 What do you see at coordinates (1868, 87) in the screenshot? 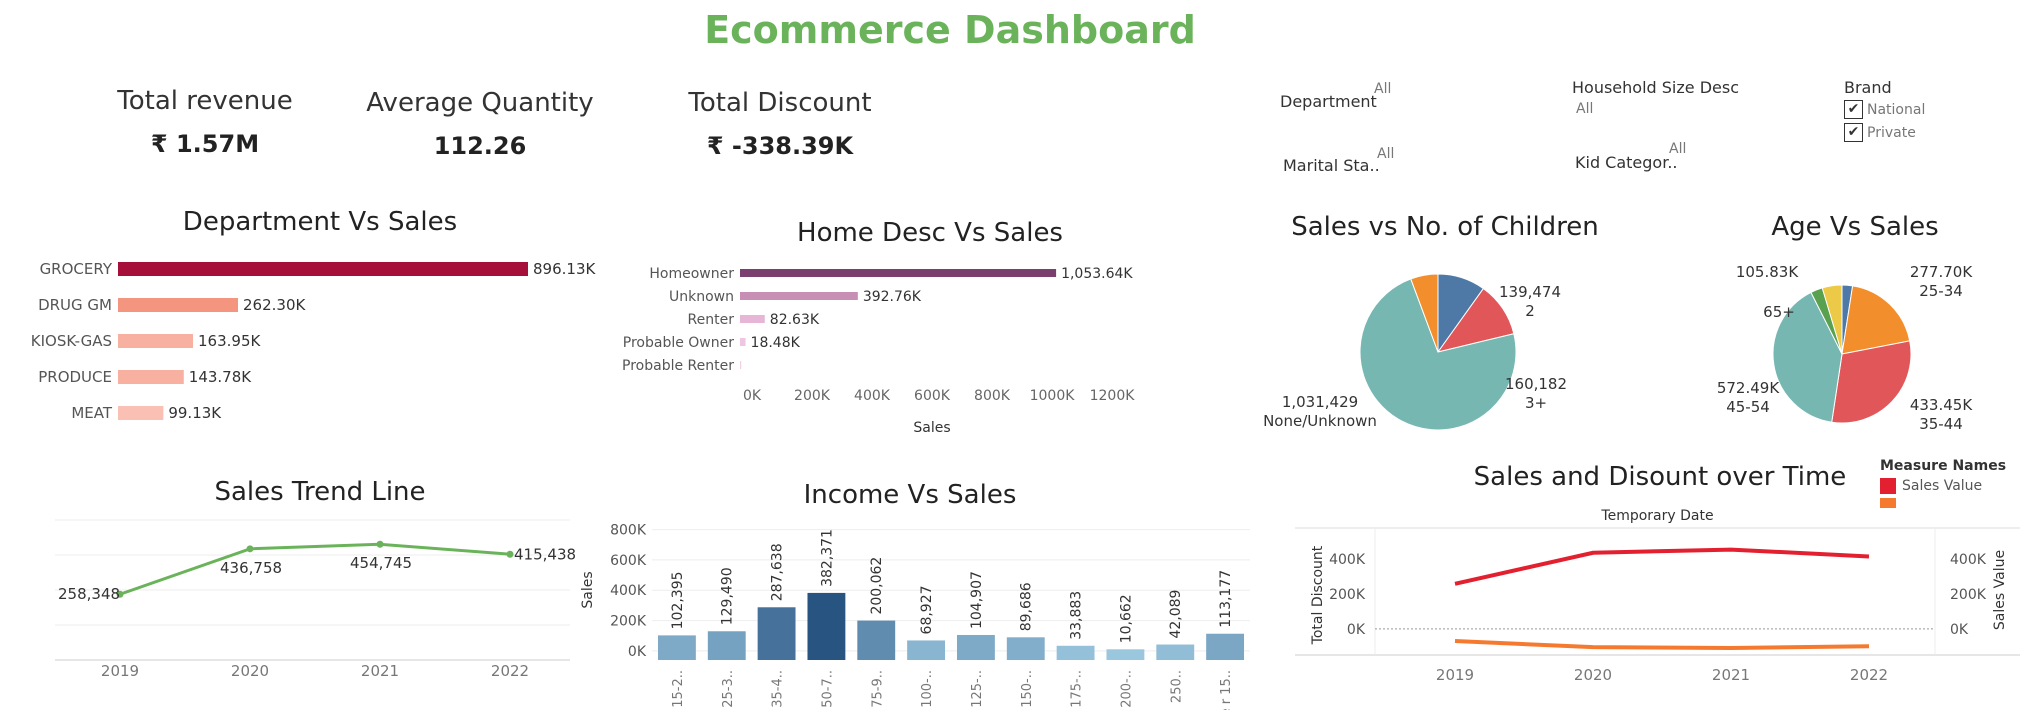
I see `filter-brand-label: Brand` at bounding box center [1868, 87].